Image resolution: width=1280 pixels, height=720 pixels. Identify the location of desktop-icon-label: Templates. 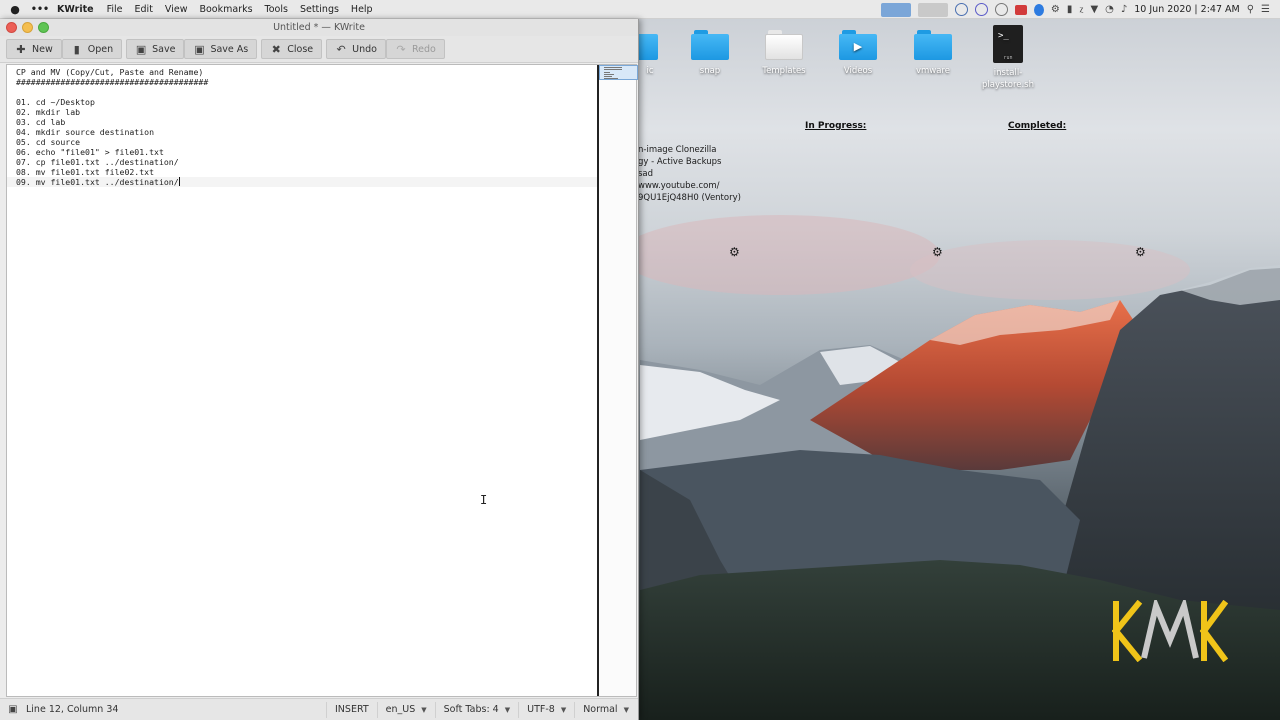
(784, 71).